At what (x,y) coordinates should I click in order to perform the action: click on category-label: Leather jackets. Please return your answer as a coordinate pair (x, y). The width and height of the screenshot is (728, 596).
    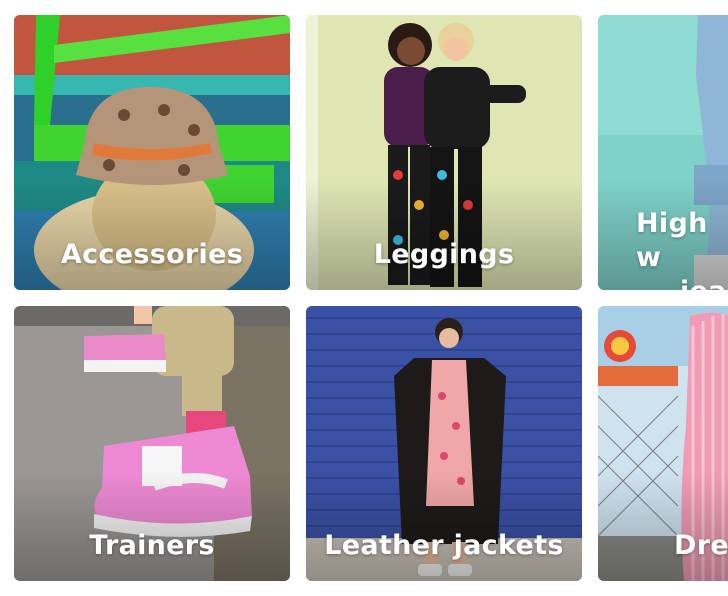
    Looking at the image, I should click on (444, 545).